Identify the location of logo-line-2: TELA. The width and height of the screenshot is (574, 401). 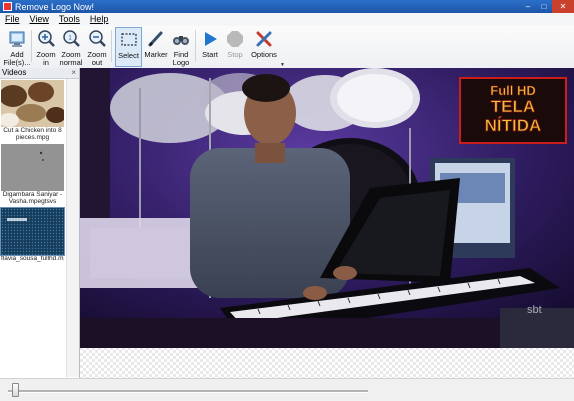
(513, 106).